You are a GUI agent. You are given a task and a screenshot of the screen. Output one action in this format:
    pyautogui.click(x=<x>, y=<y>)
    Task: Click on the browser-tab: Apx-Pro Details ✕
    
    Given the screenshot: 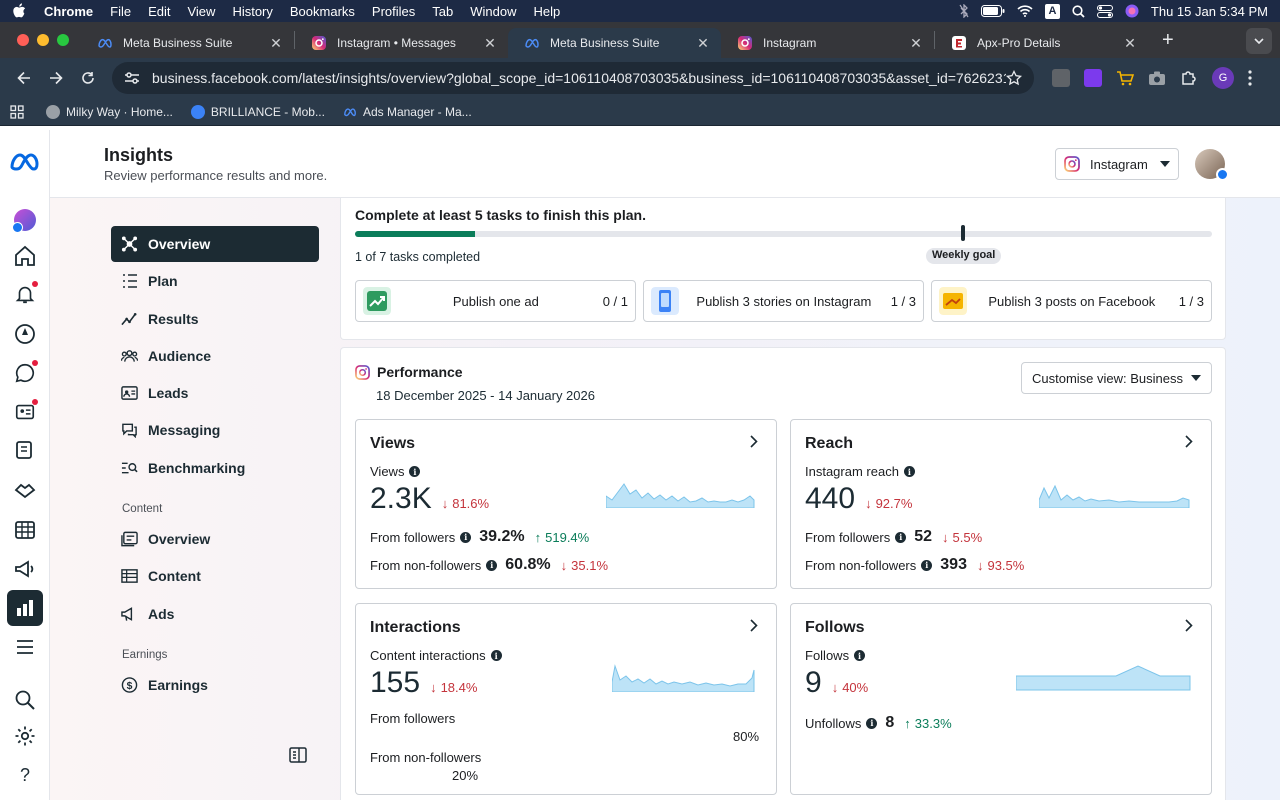 What is the action you would take?
    pyautogui.click(x=1041, y=43)
    